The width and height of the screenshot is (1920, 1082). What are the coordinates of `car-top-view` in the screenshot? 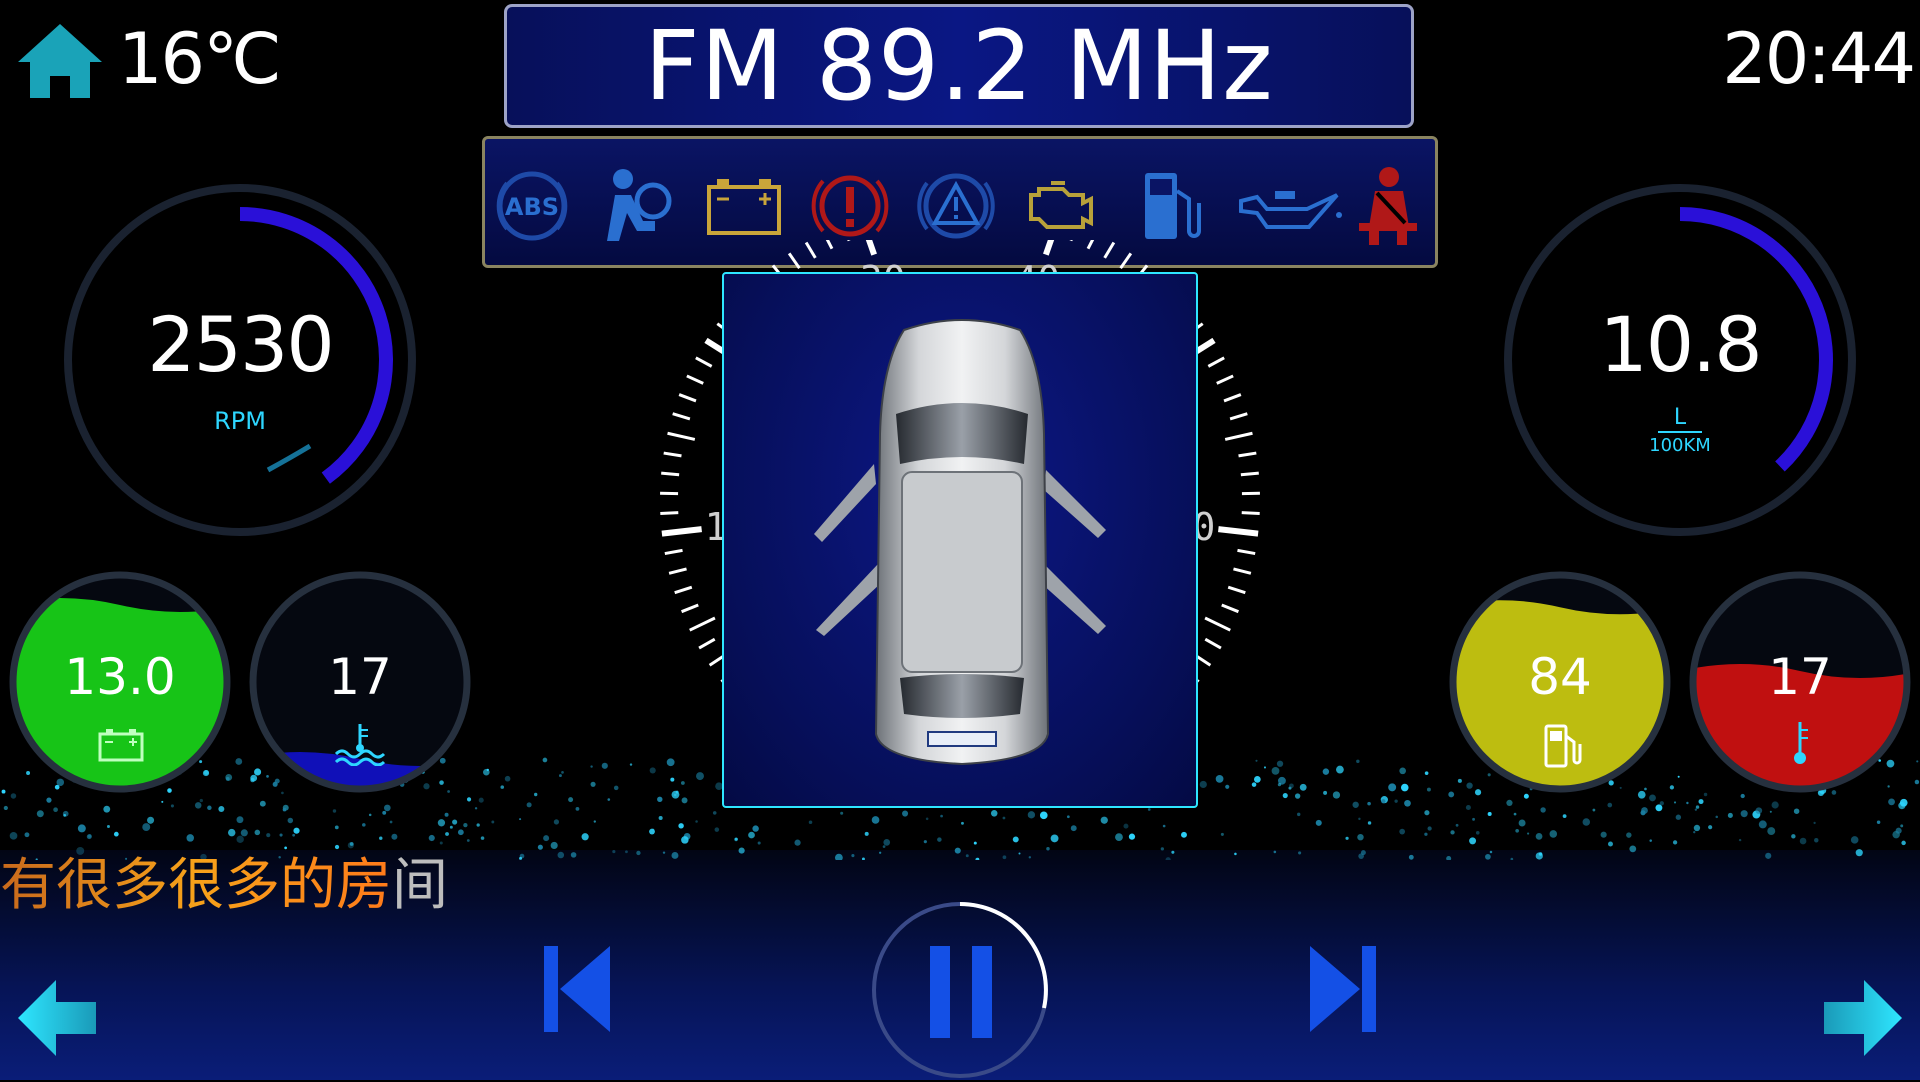 It's located at (962, 542).